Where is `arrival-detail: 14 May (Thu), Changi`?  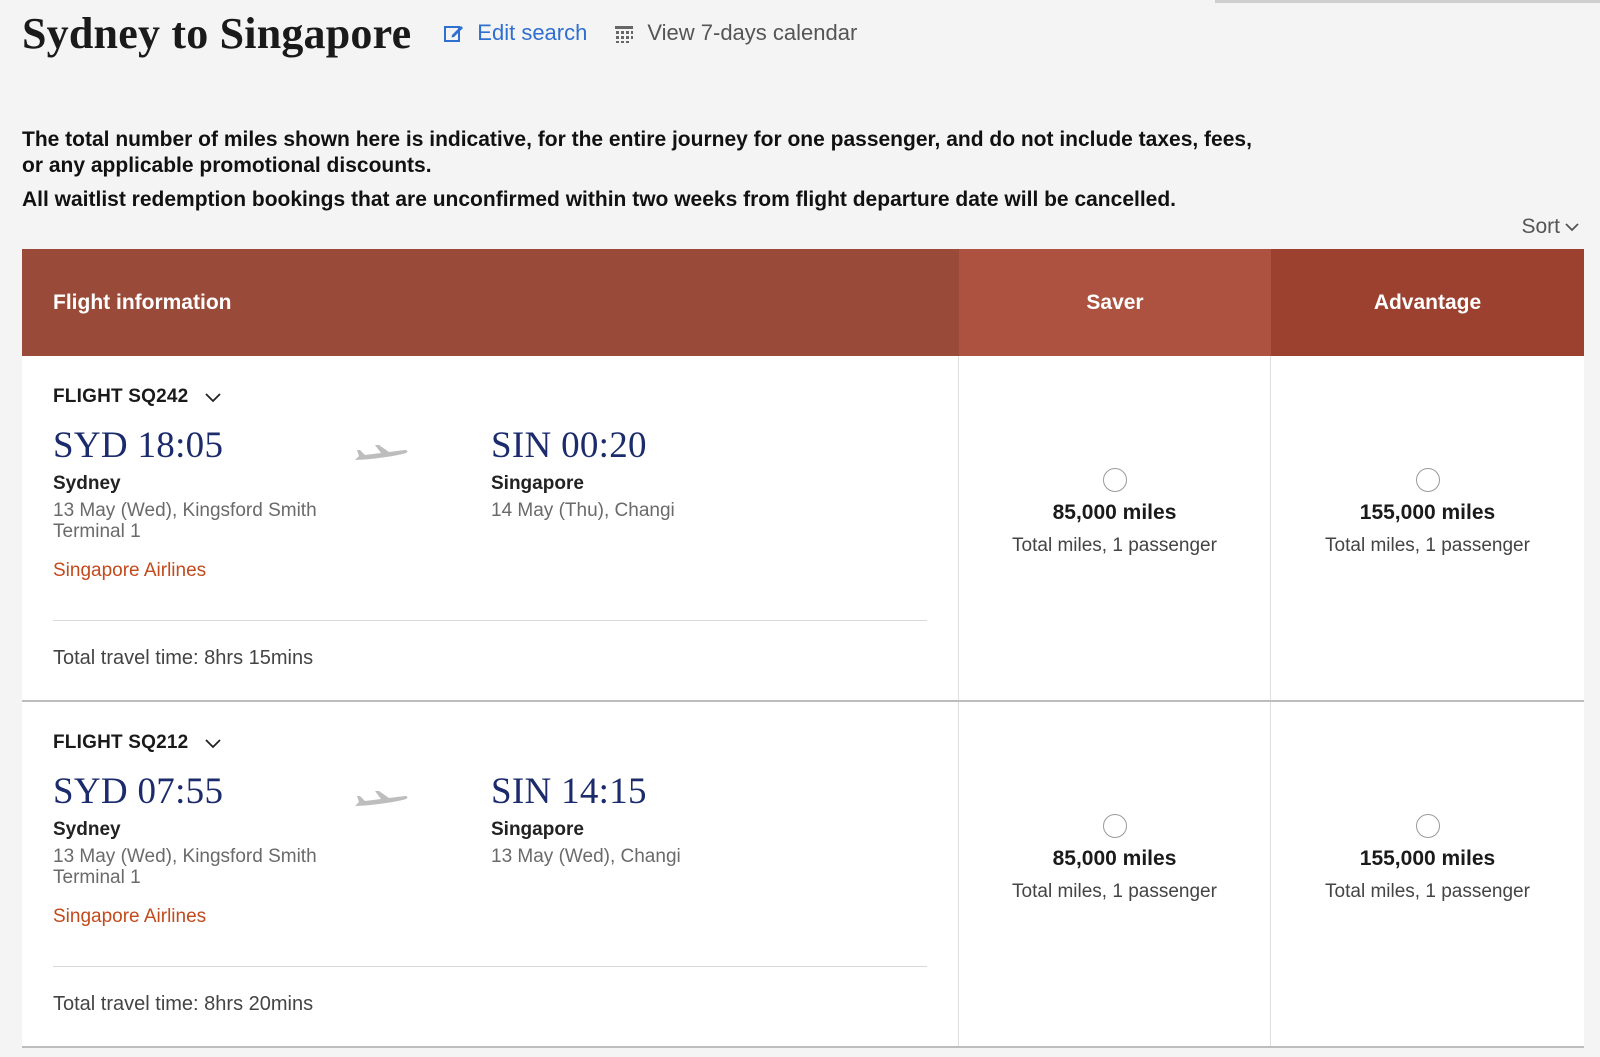 arrival-detail: 14 May (Thu), Changi is located at coordinates (583, 510).